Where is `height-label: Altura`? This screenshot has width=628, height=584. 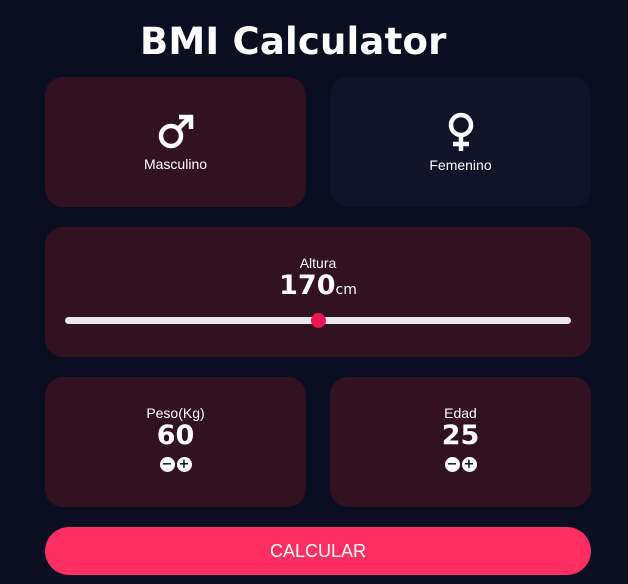
height-label: Altura is located at coordinates (318, 263).